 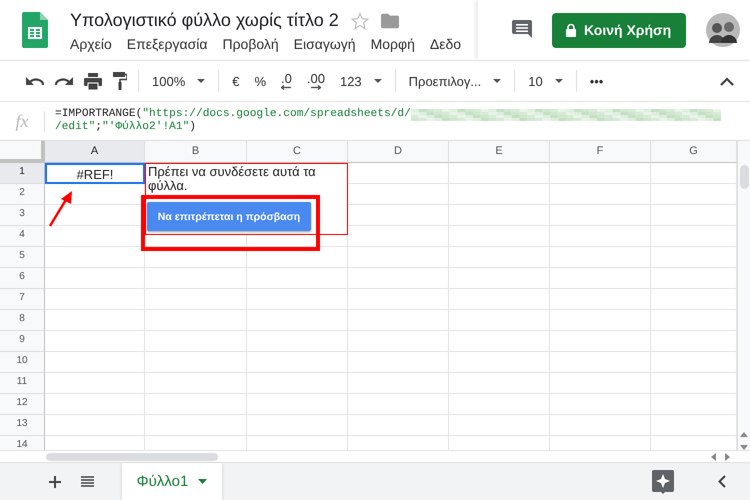 I want to click on undo-icon, so click(x=35, y=81).